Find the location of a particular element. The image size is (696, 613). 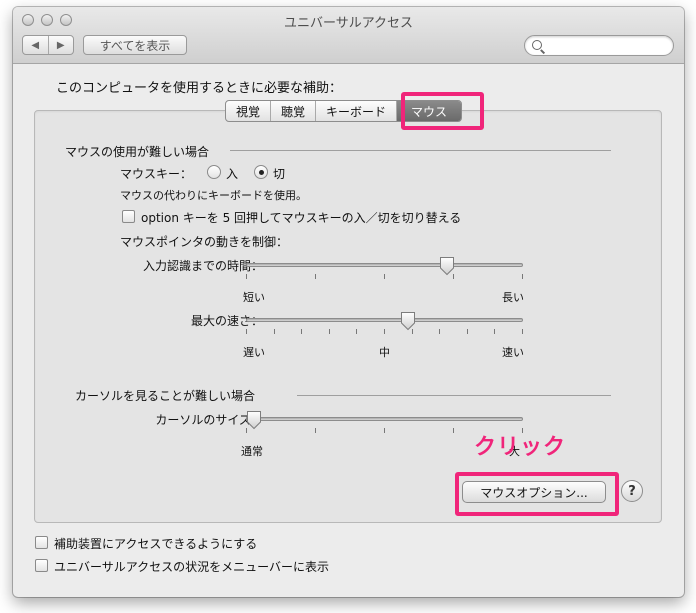

show-all-button: すべてを表示 is located at coordinates (135, 45).